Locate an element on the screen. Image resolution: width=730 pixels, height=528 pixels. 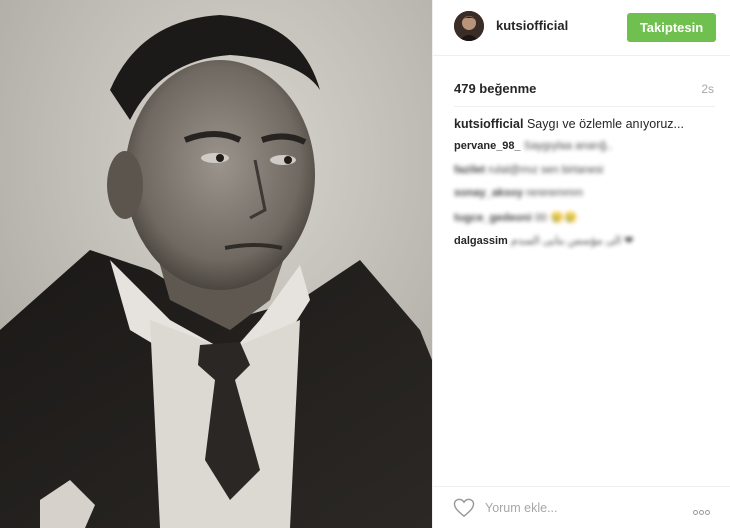
comment-text: الى مؤسس بنايى السدم ❤ is located at coordinates (572, 241).